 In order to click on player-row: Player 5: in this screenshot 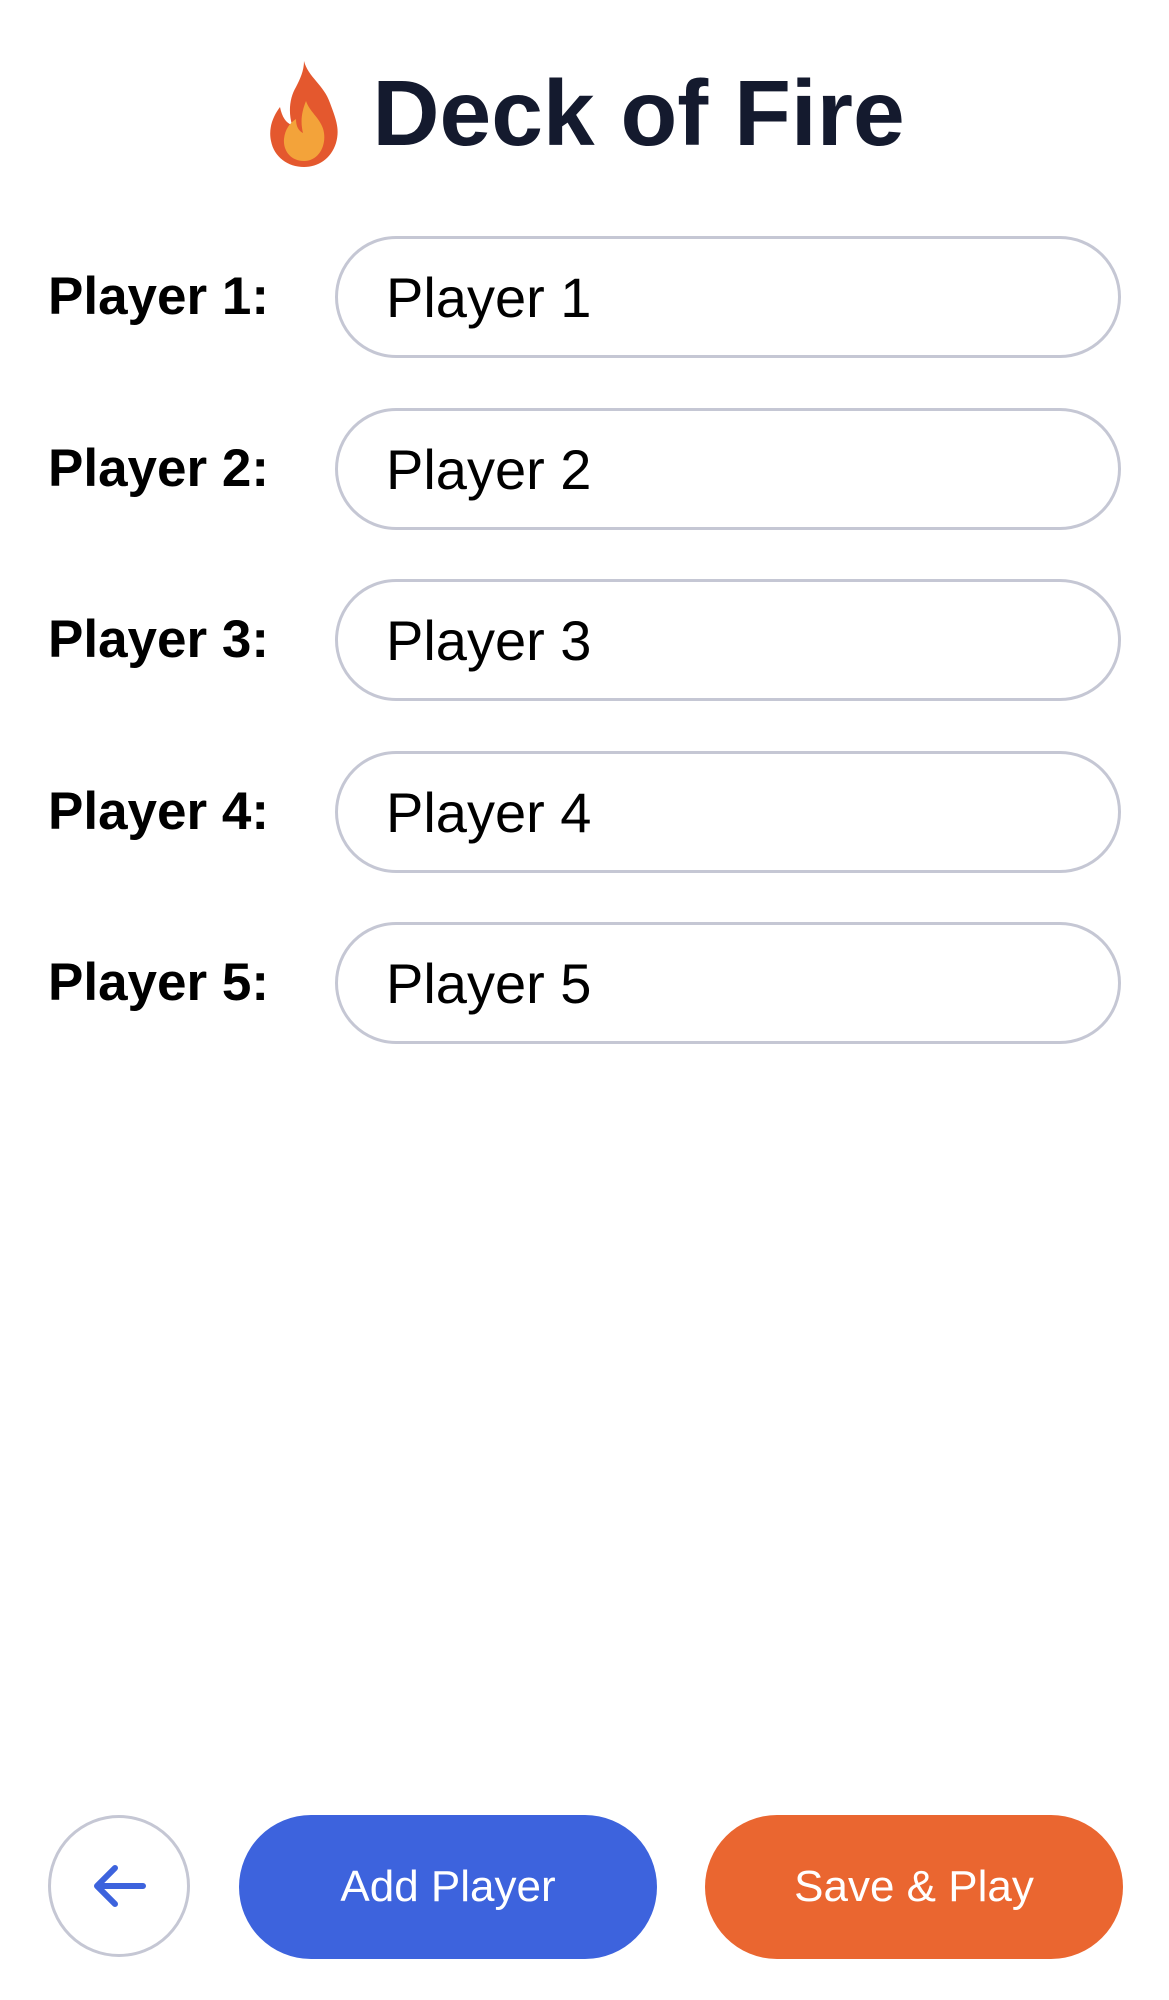, I will do `click(584, 983)`.